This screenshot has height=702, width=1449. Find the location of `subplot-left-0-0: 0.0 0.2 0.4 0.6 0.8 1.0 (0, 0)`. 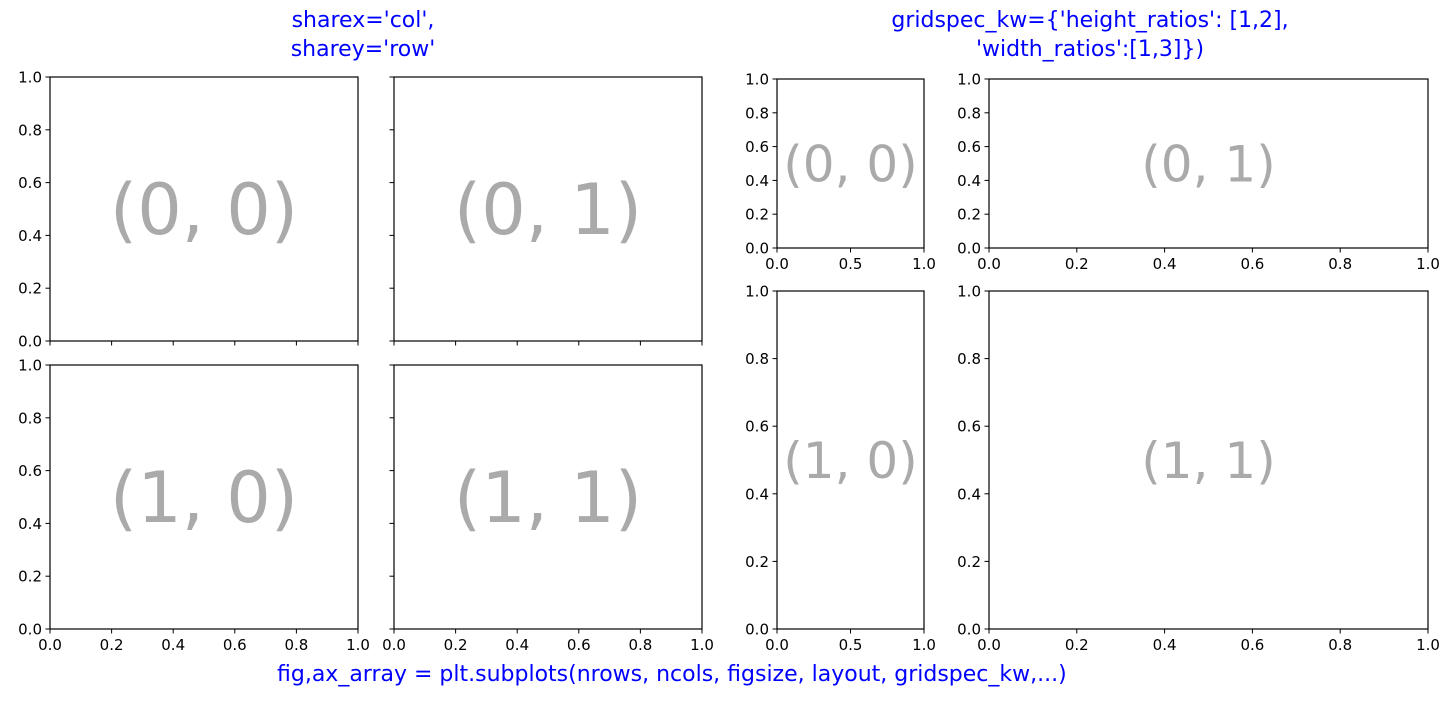

subplot-left-0-0: 0.0 0.2 0.4 0.6 0.8 1.0 (0, 0) is located at coordinates (188, 210).